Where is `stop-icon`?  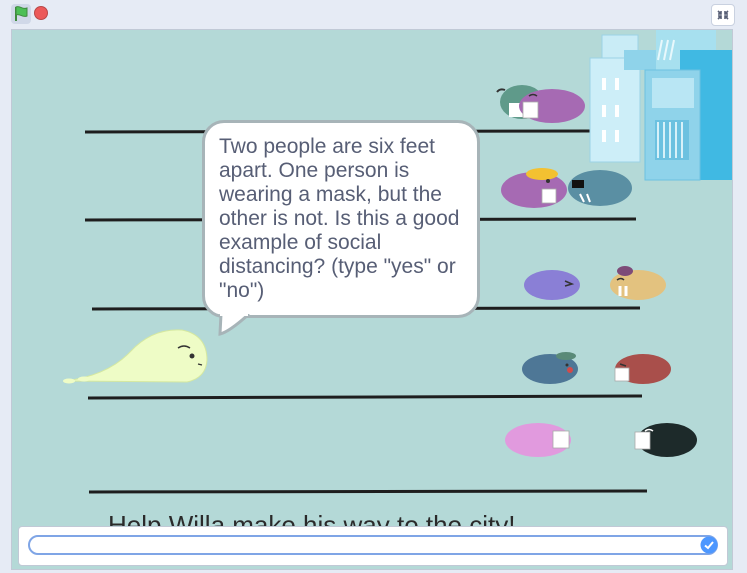
stop-icon is located at coordinates (41, 13).